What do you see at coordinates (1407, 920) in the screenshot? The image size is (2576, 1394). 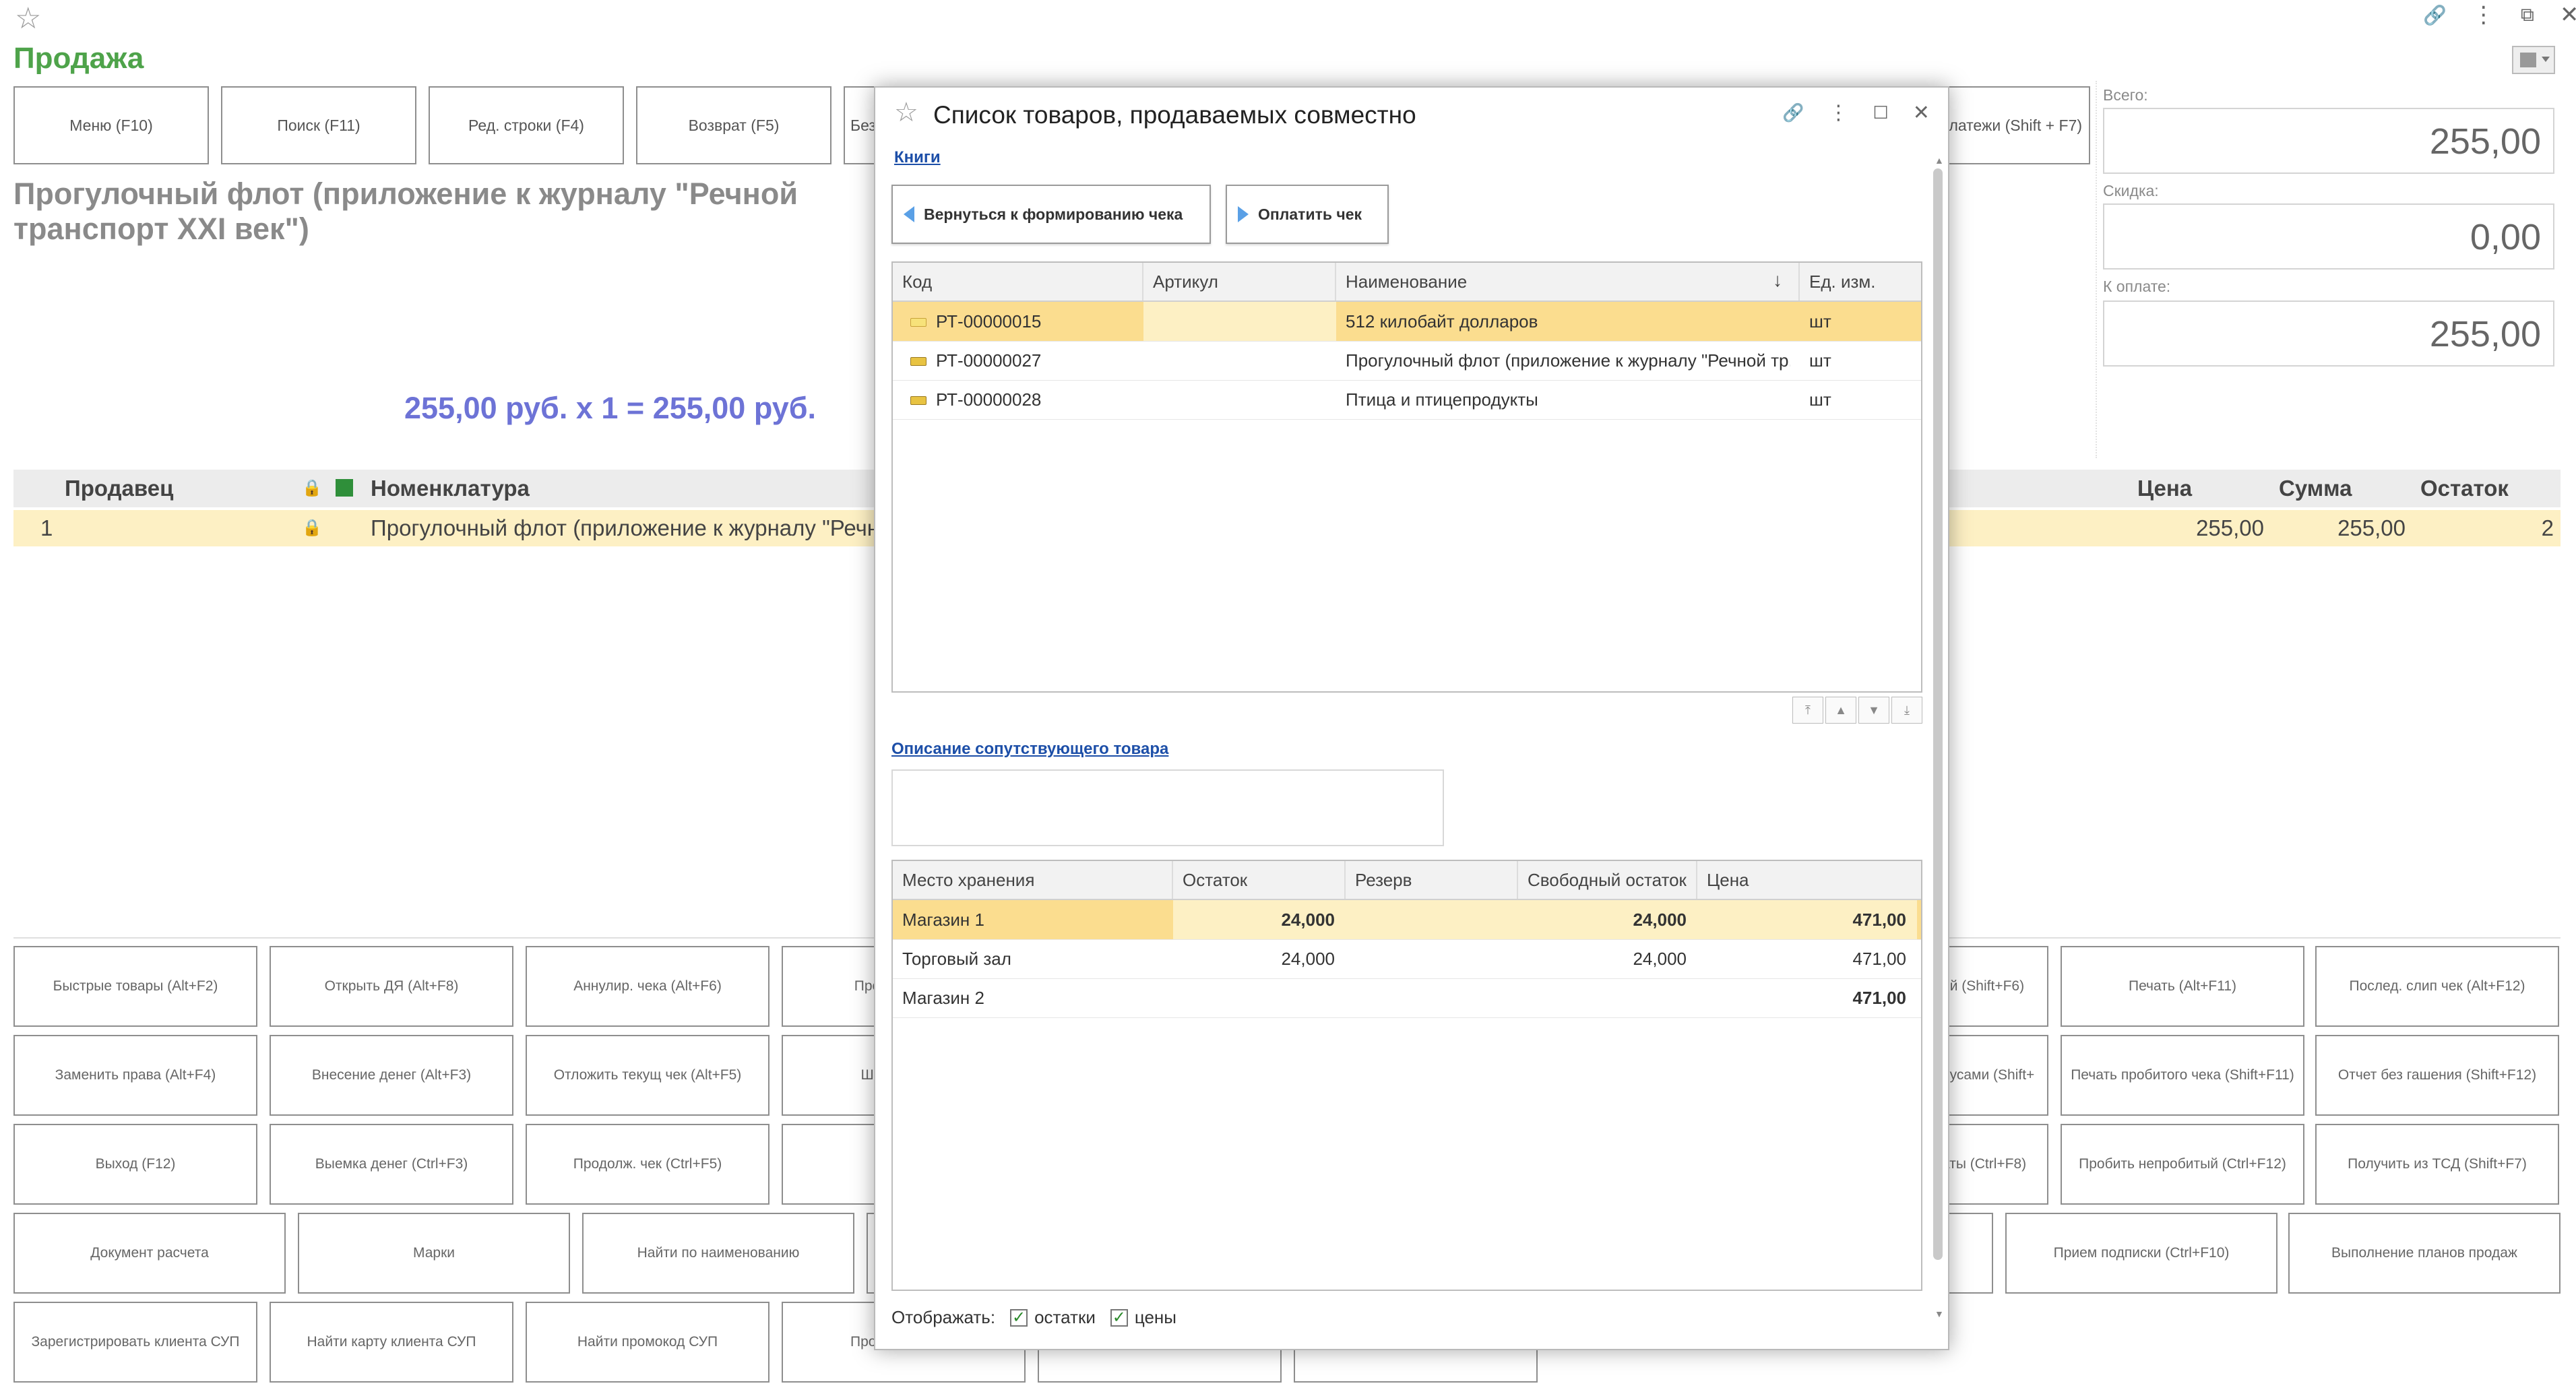 I see `table-row: Магазин 1 24,000 24,000 471,00` at bounding box center [1407, 920].